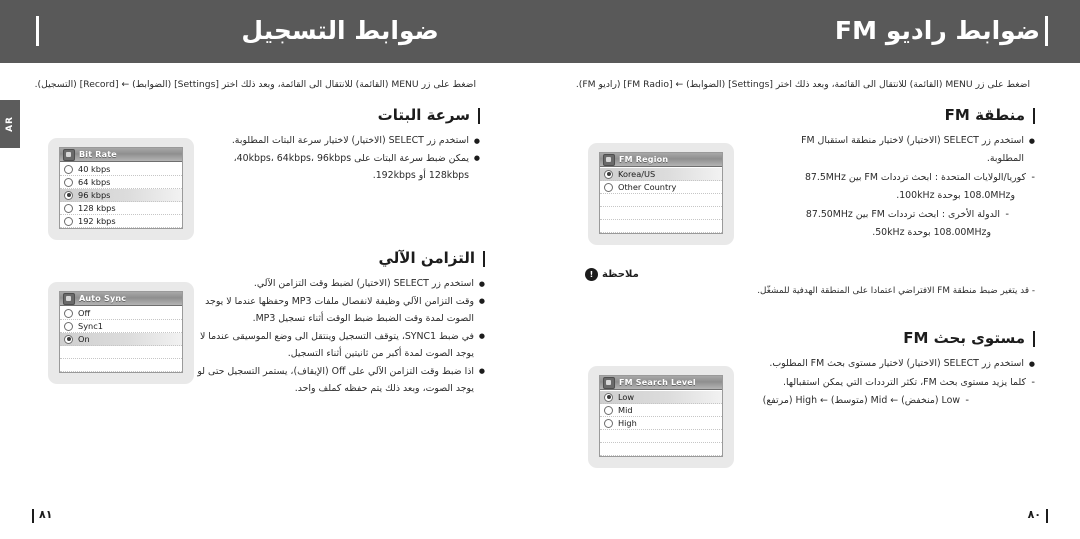 The image size is (1080, 539). I want to click on section-title-bit-rate: سرعة البتات, so click(330, 115).